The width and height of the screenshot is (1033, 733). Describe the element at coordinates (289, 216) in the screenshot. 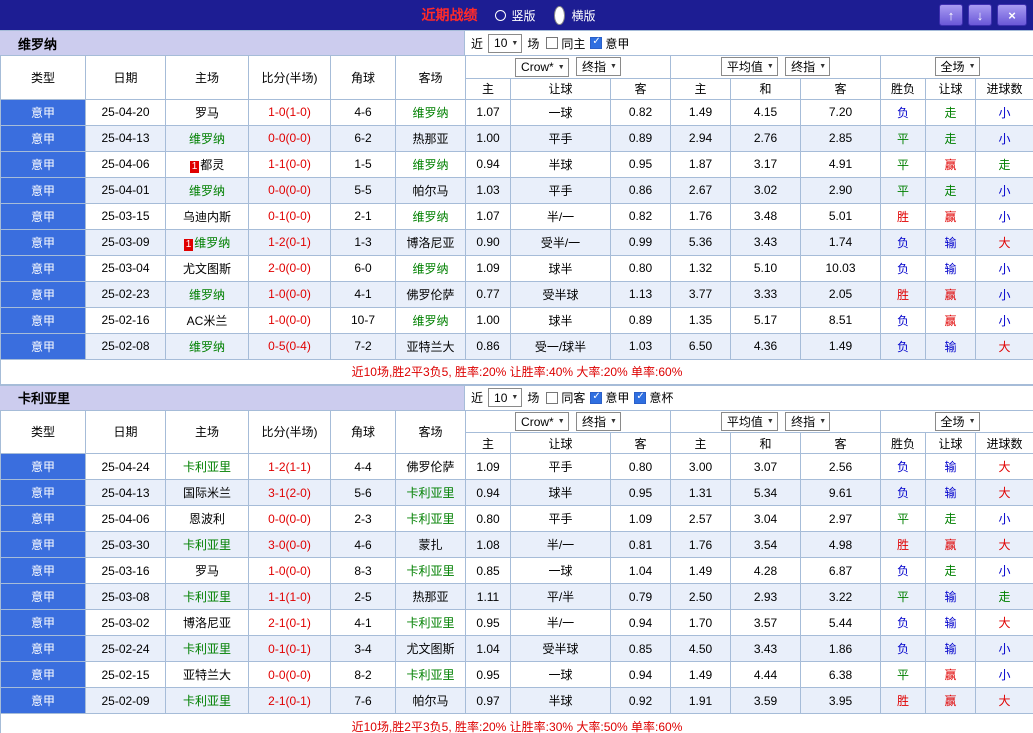

I see `score-cell: 0-1(0-0)` at that location.